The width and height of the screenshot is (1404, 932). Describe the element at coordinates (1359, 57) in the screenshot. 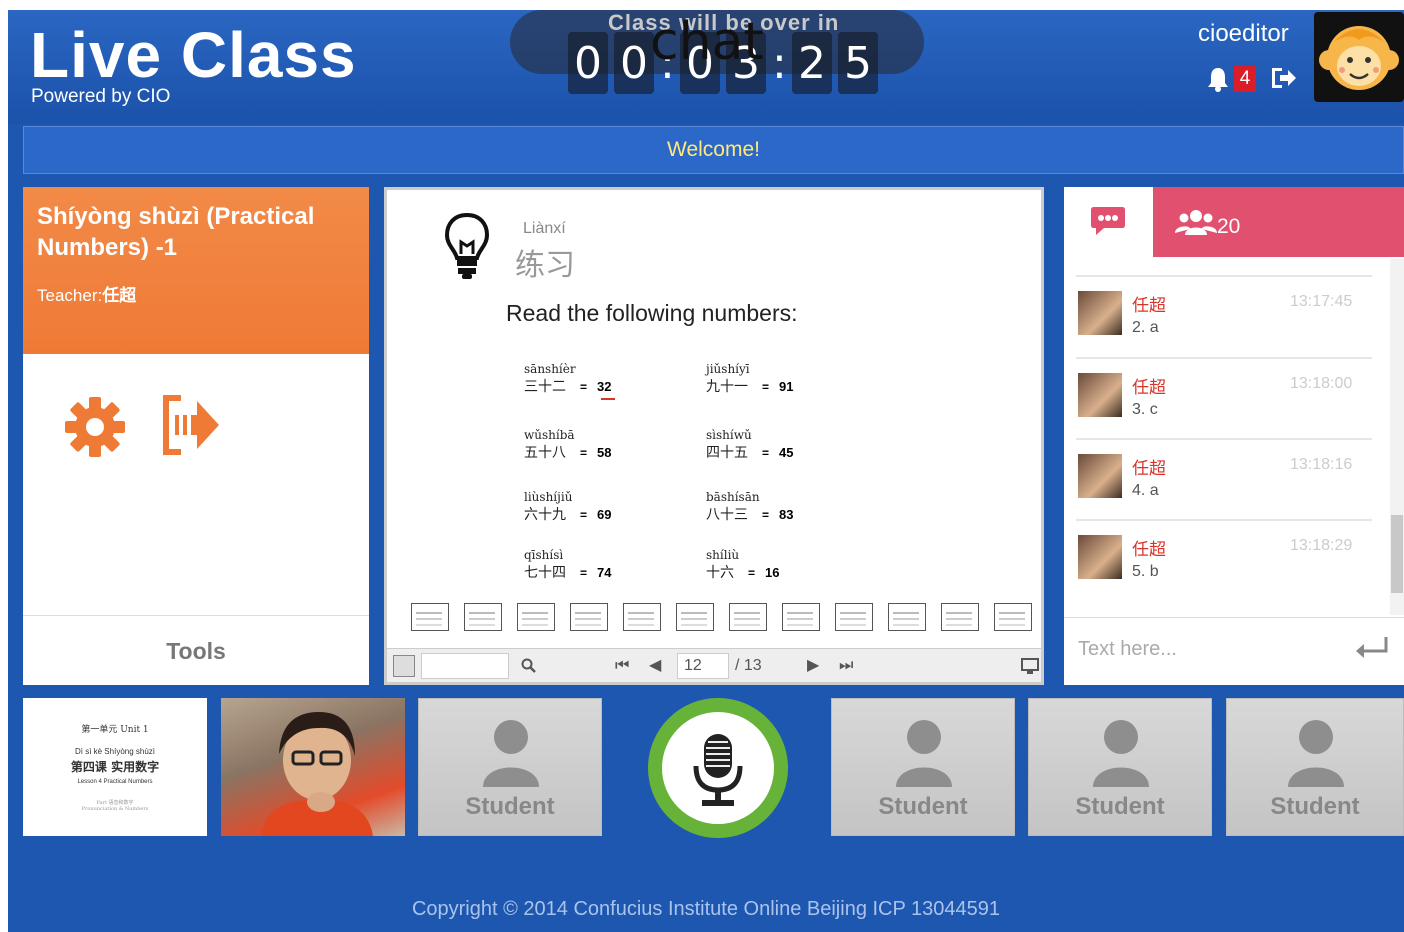

I see `user-avatar` at that location.